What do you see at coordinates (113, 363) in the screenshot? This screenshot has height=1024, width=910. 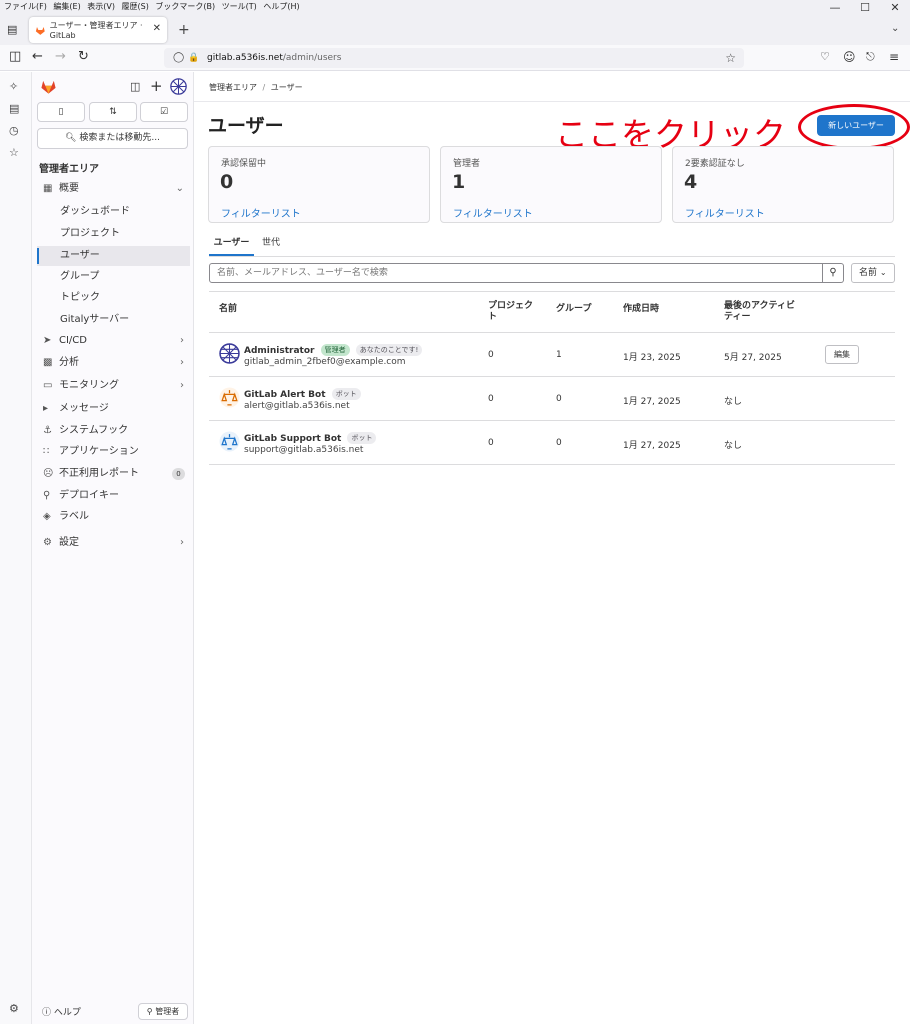 I see `nav-analytics: ▩ 分析 ›` at bounding box center [113, 363].